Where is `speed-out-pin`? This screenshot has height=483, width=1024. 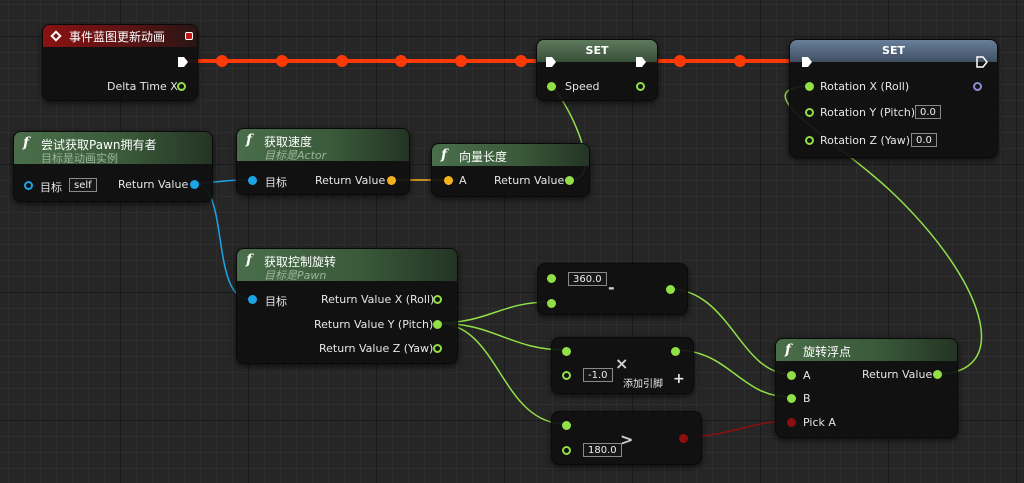
speed-out-pin is located at coordinates (640, 86).